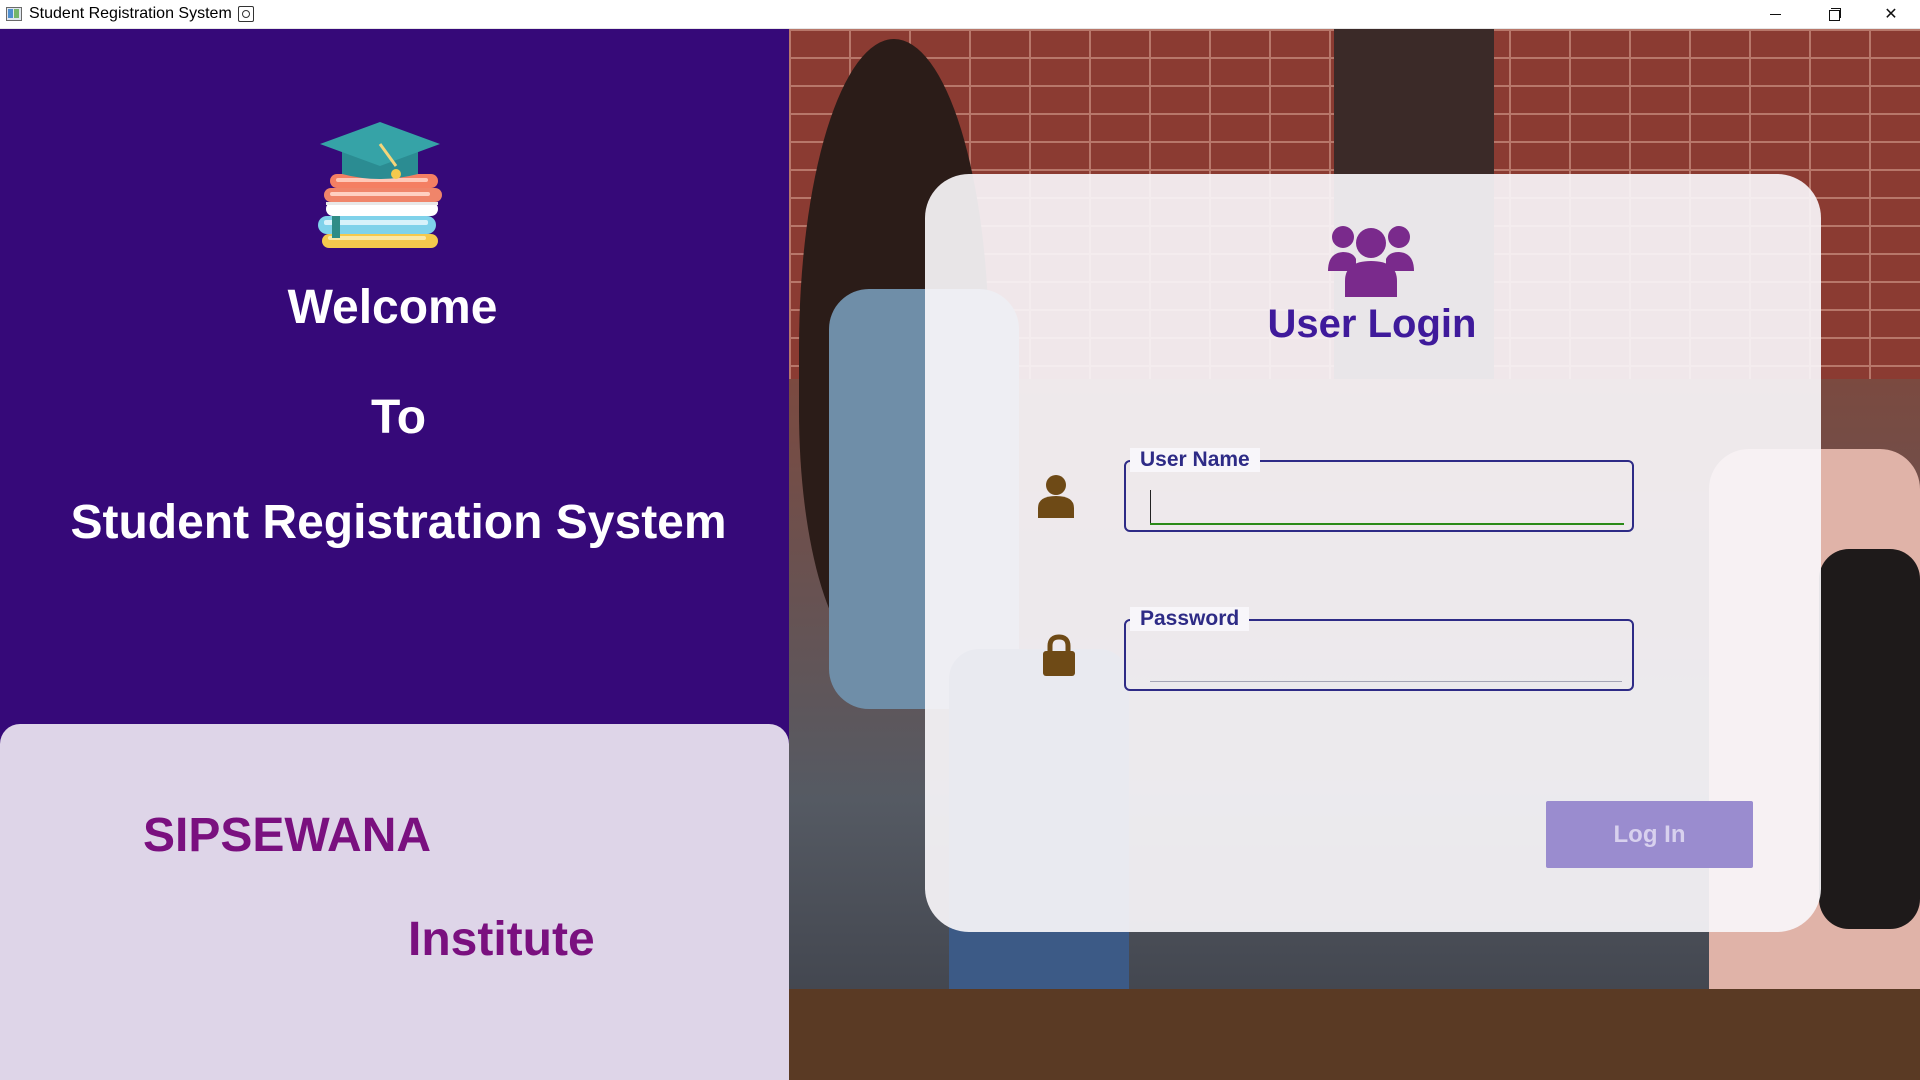  What do you see at coordinates (1387, 524) in the screenshot?
I see `username-underline` at bounding box center [1387, 524].